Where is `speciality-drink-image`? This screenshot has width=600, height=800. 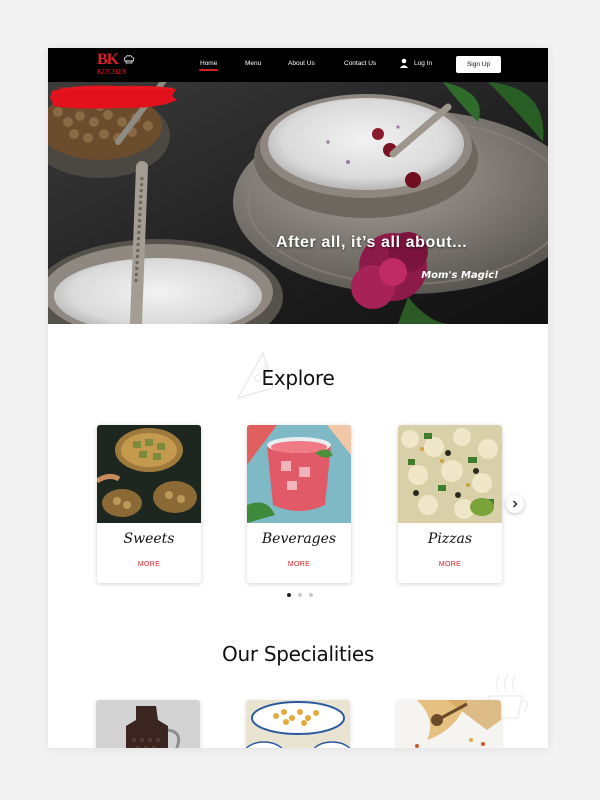 speciality-drink-image is located at coordinates (148, 724).